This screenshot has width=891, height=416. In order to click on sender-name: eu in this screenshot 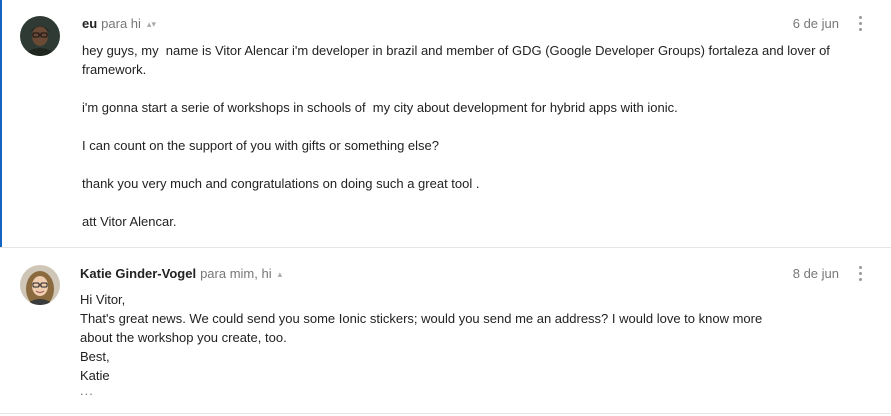, I will do `click(89, 23)`.